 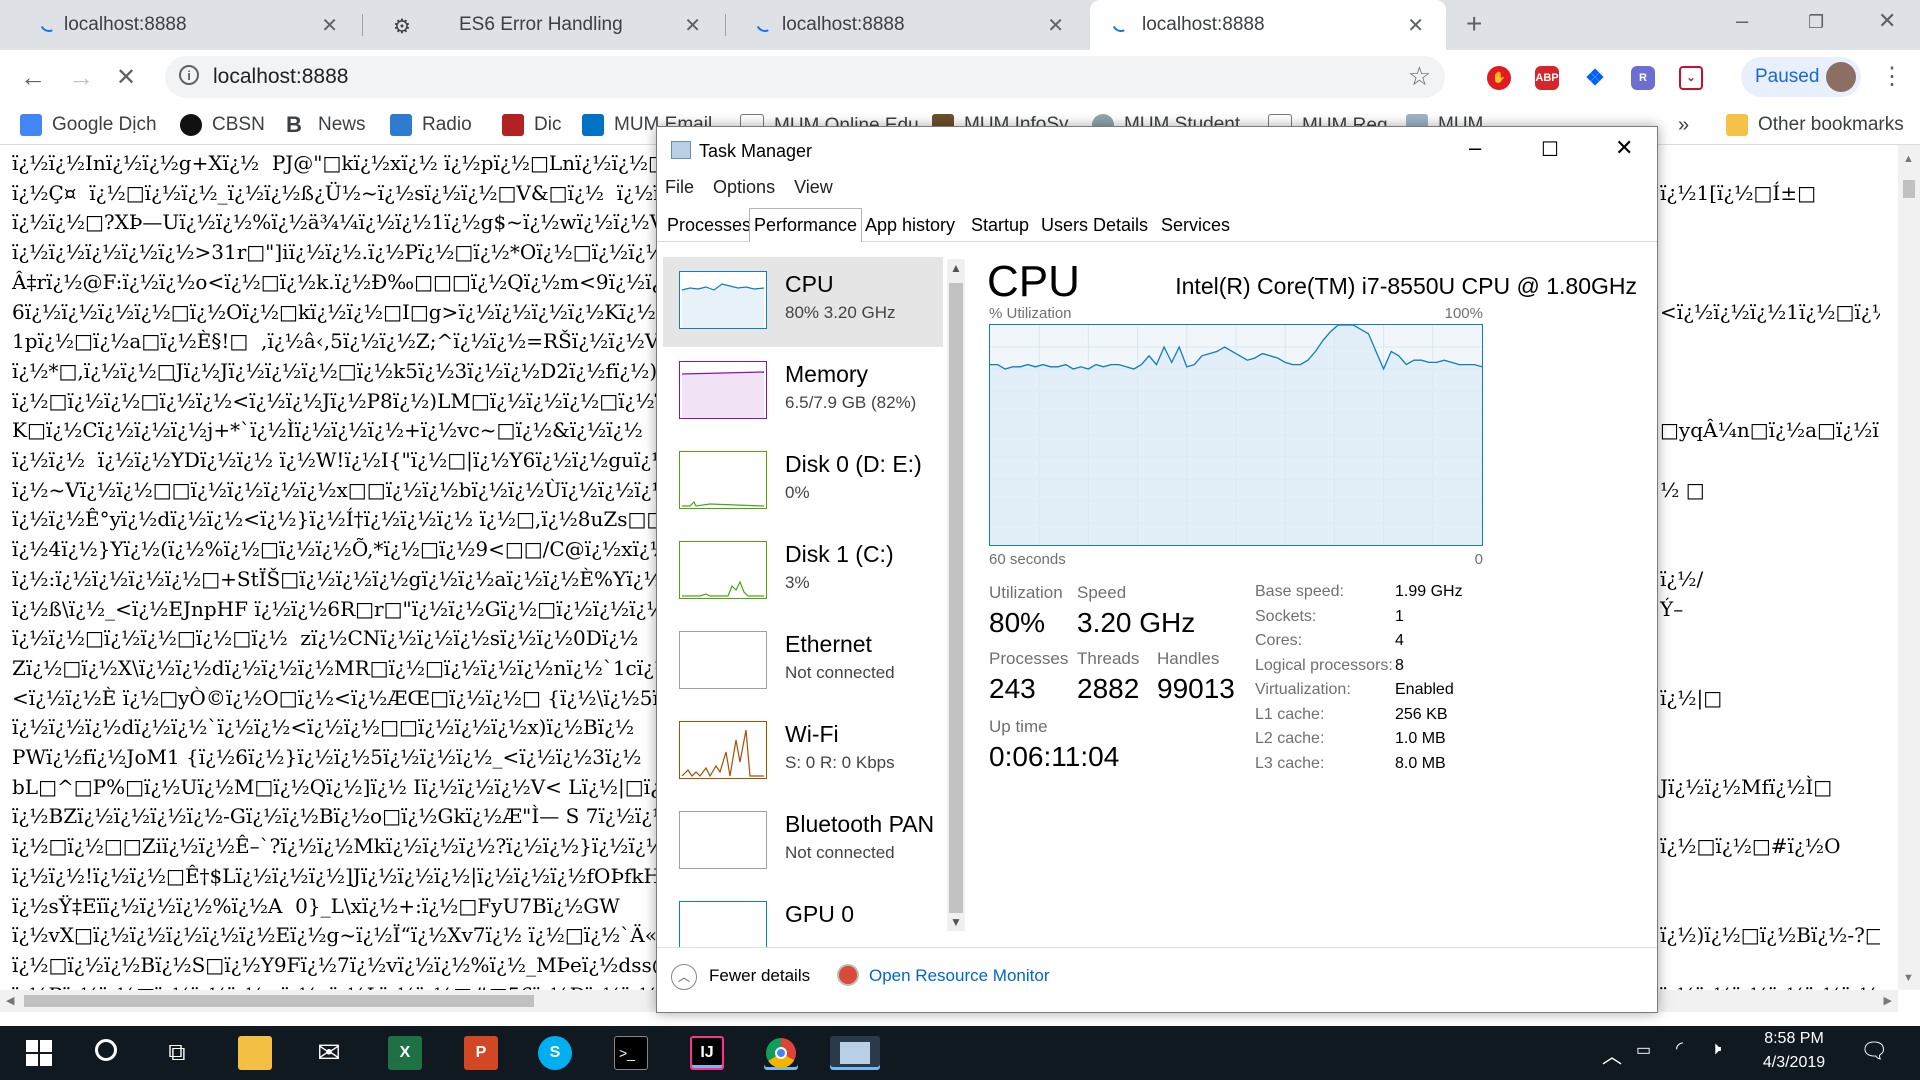 What do you see at coordinates (1157, 146) in the screenshot?
I see `title-bar: Task Manager – ☐ ✕` at bounding box center [1157, 146].